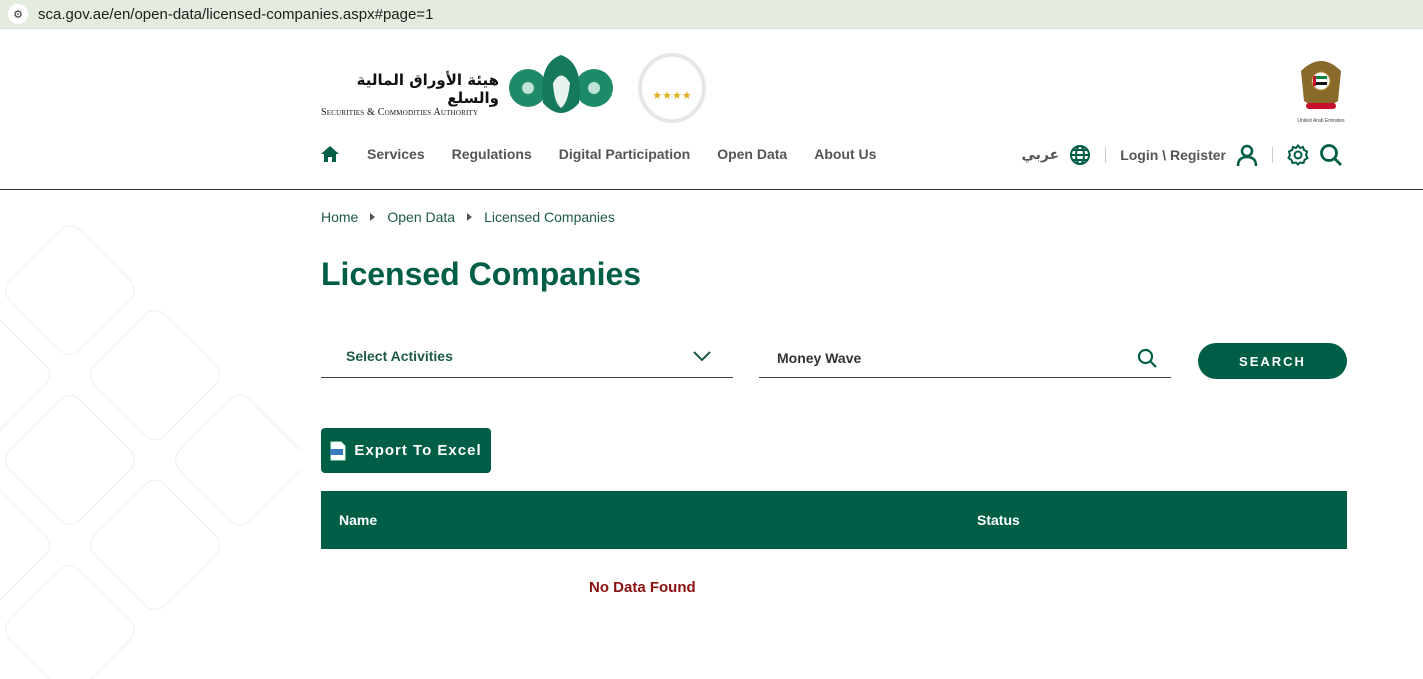 Image resolution: width=1423 pixels, height=679 pixels. I want to click on nav-digital-participation: Digital Participation, so click(624, 154).